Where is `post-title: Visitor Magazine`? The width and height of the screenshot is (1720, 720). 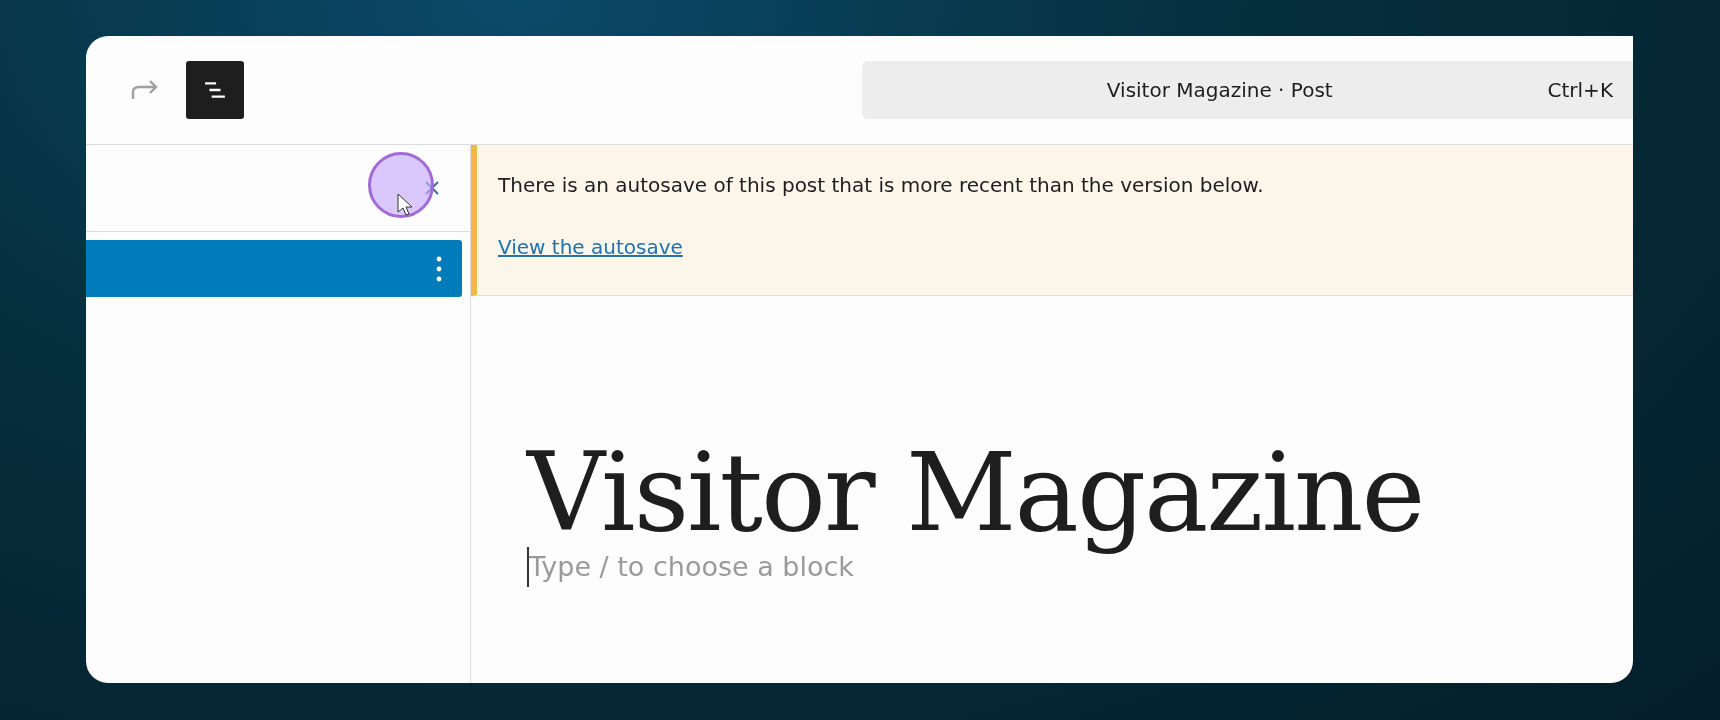
post-title: Visitor Magazine is located at coordinates (1080, 493).